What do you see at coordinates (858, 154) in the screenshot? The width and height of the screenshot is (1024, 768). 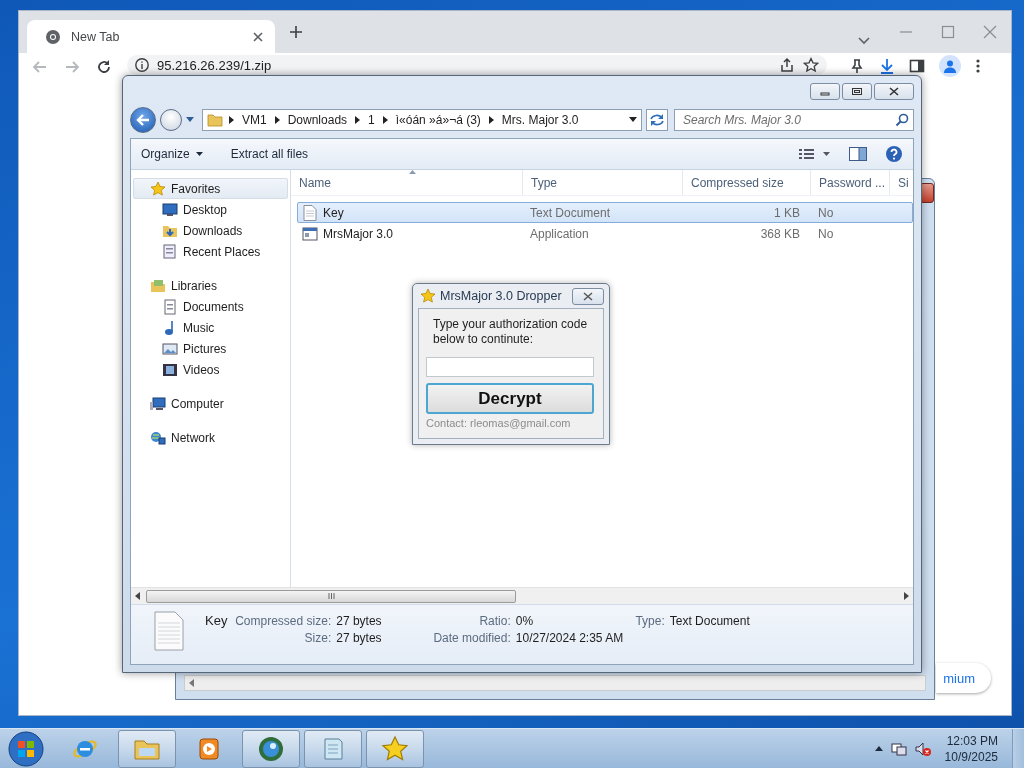 I see `preview-pane-icon` at bounding box center [858, 154].